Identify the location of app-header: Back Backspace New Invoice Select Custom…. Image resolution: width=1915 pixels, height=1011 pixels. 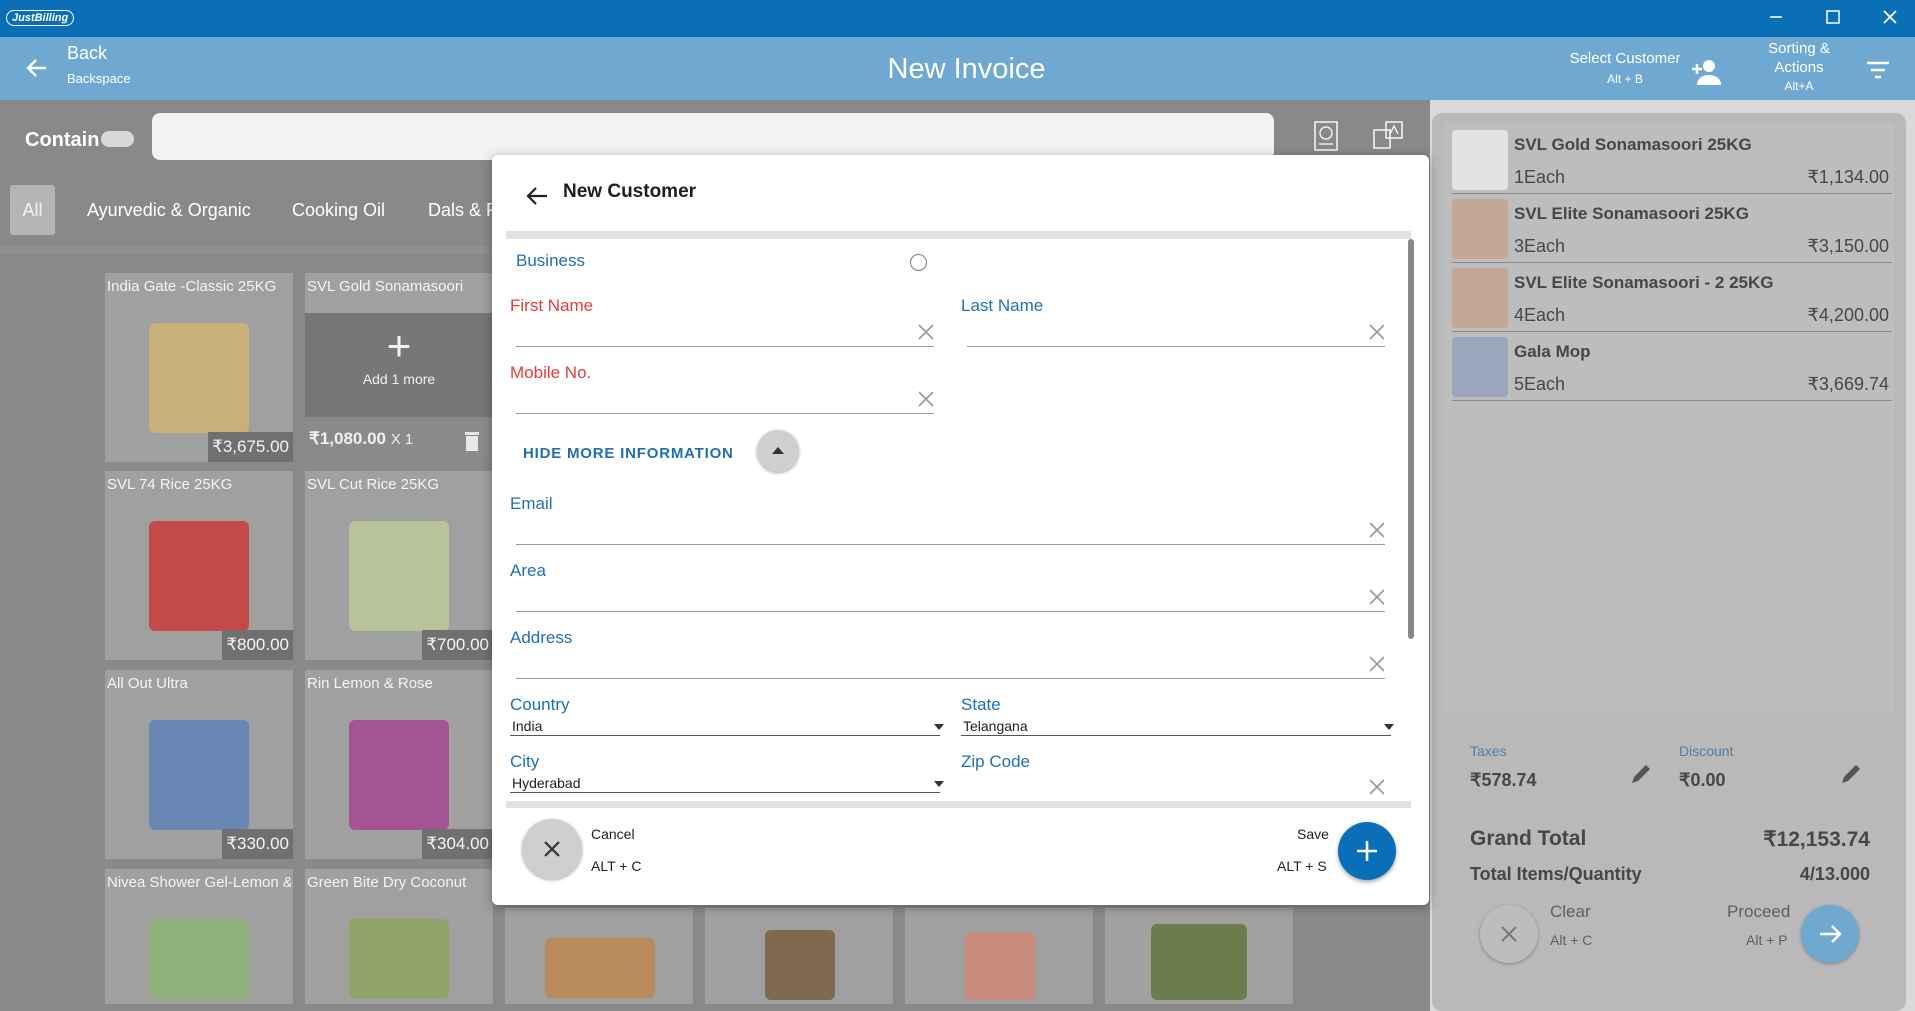
(957, 68).